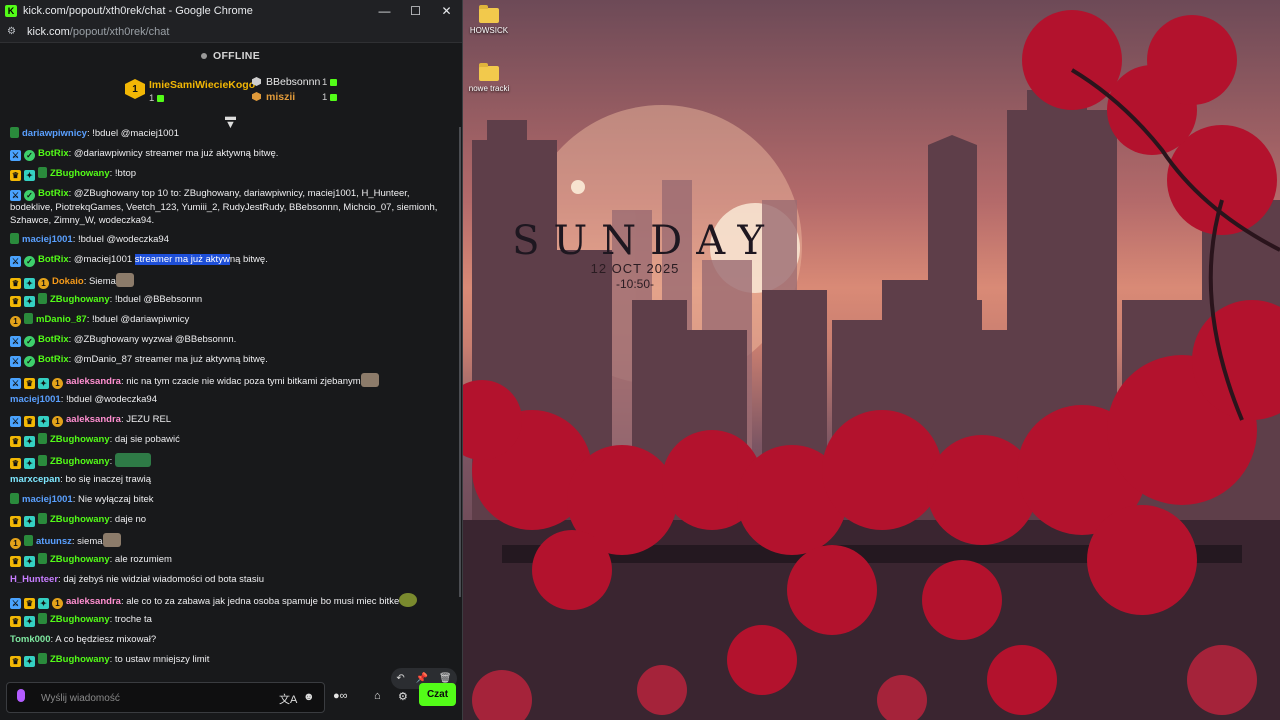 This screenshot has width=1280, height=720. What do you see at coordinates (231, 32) in the screenshot?
I see `address-bar: ⚙ kick.com/popout/xth0rek/chat` at bounding box center [231, 32].